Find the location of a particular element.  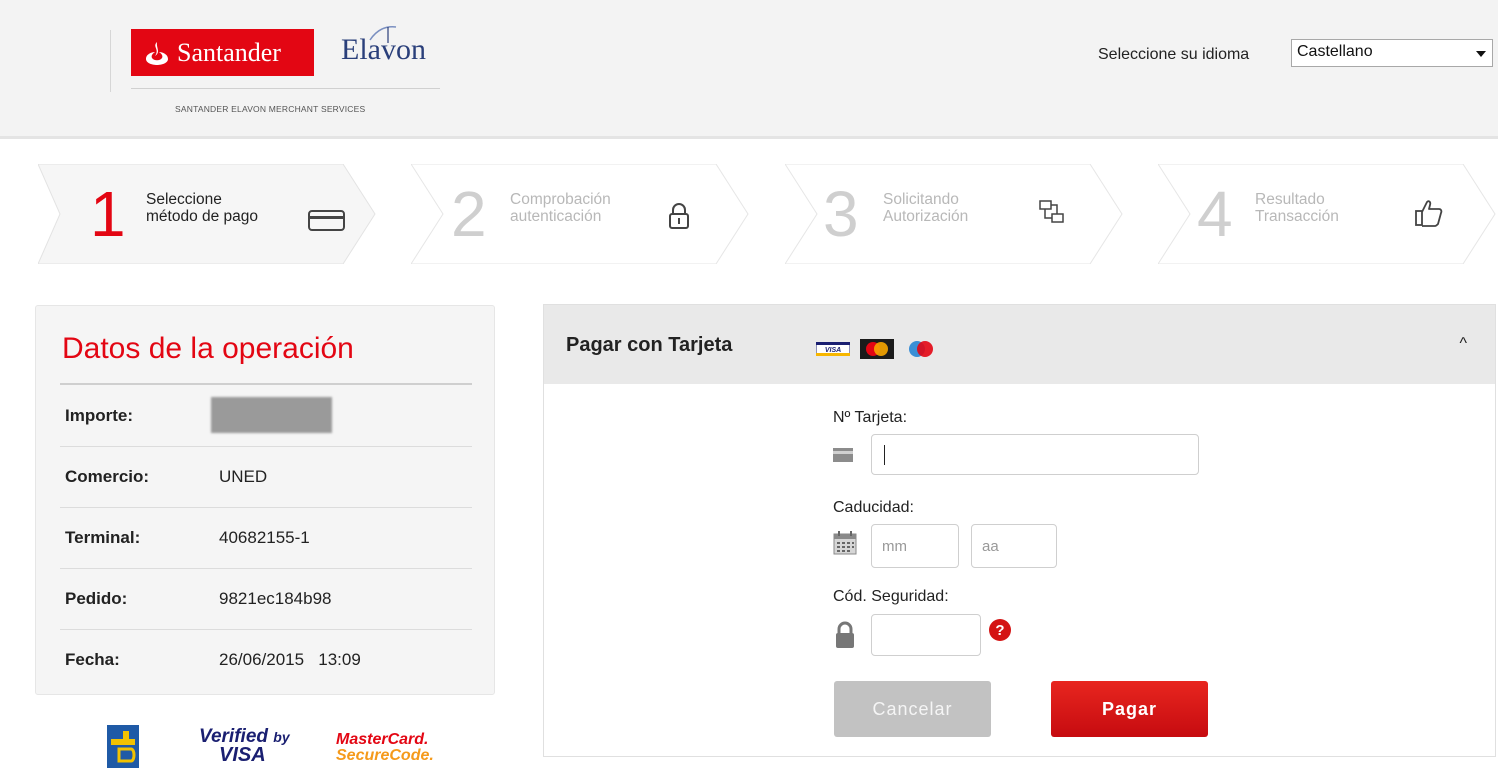

operation-title: Datos de la operación is located at coordinates (208, 348).